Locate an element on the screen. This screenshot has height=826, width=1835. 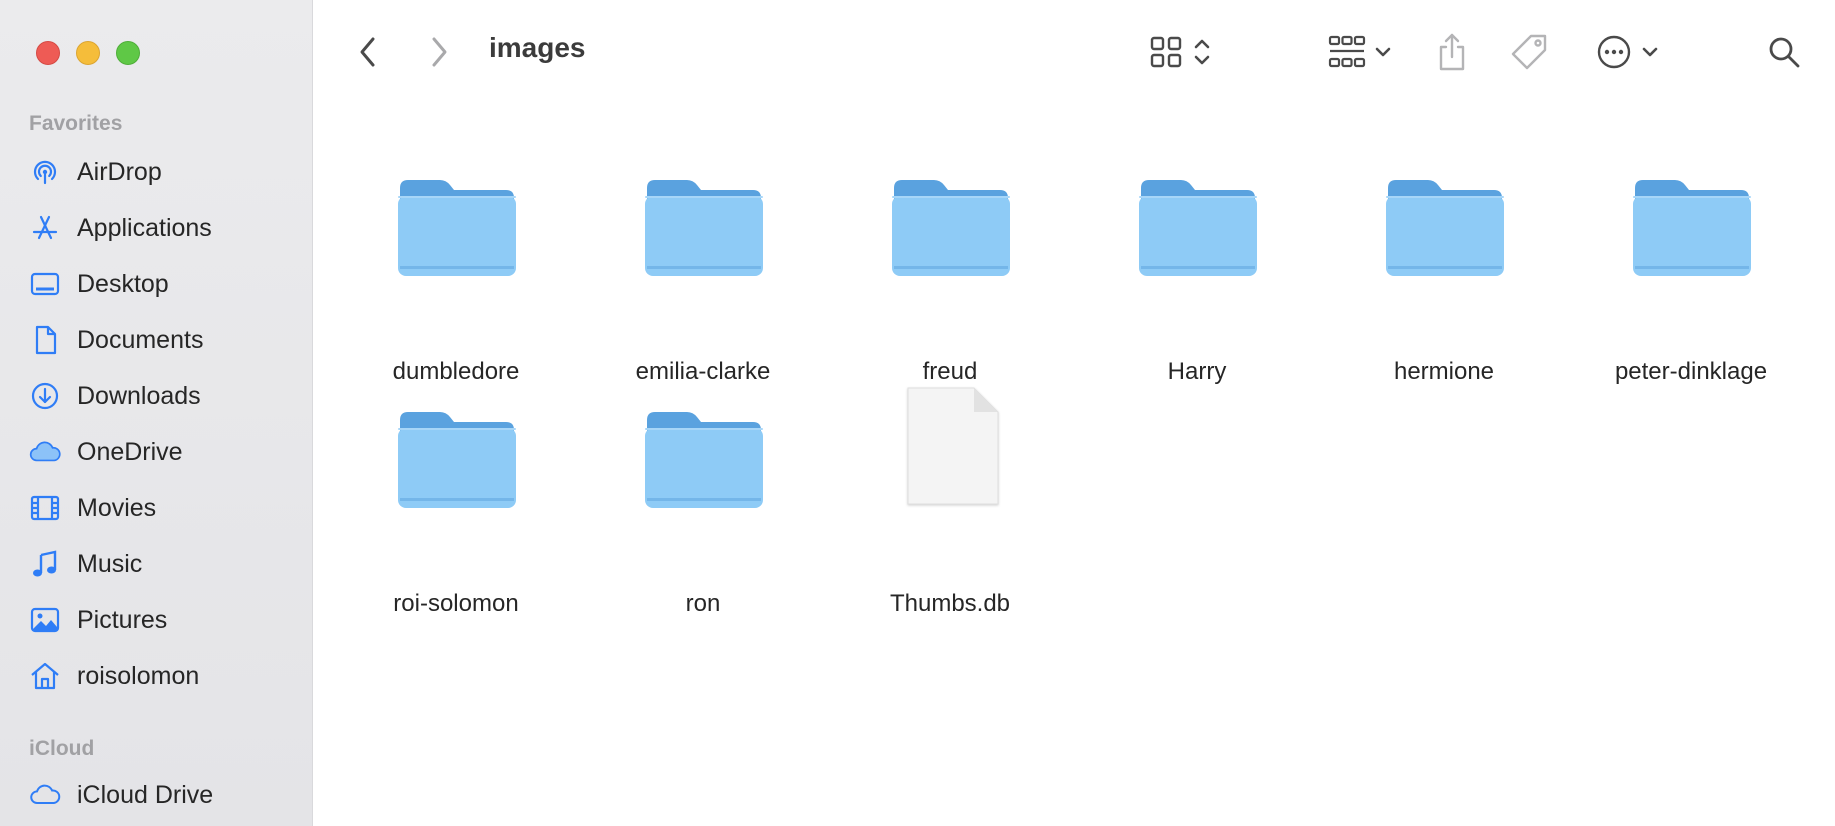
share-icon is located at coordinates (1452, 52).